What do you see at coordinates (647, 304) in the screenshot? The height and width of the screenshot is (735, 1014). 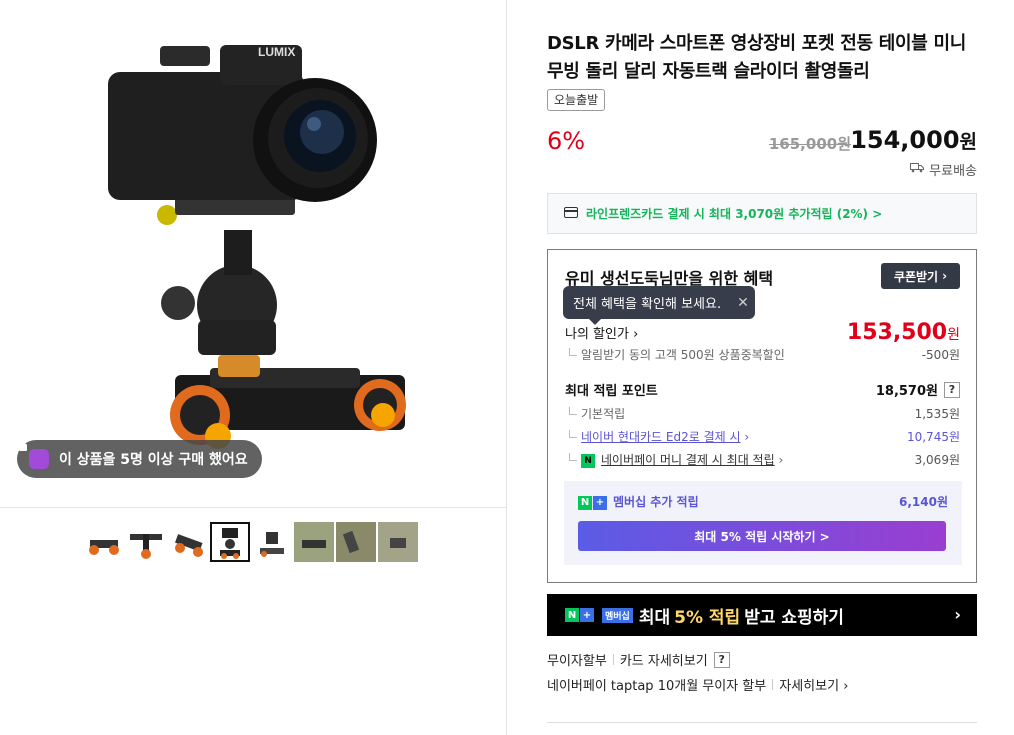 I see `tooltip-text: 전체 혜택을 확인해 보세요.` at bounding box center [647, 304].